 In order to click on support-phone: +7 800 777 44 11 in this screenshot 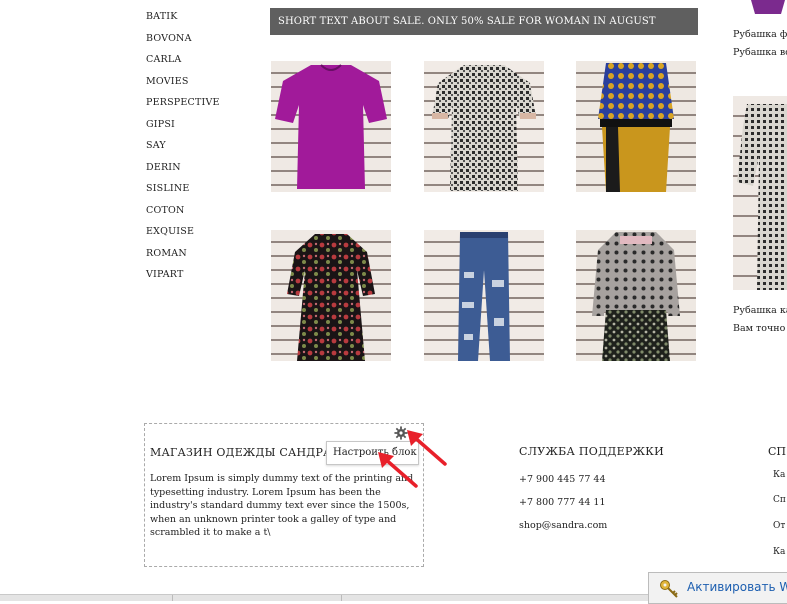, I will do `click(562, 502)`.